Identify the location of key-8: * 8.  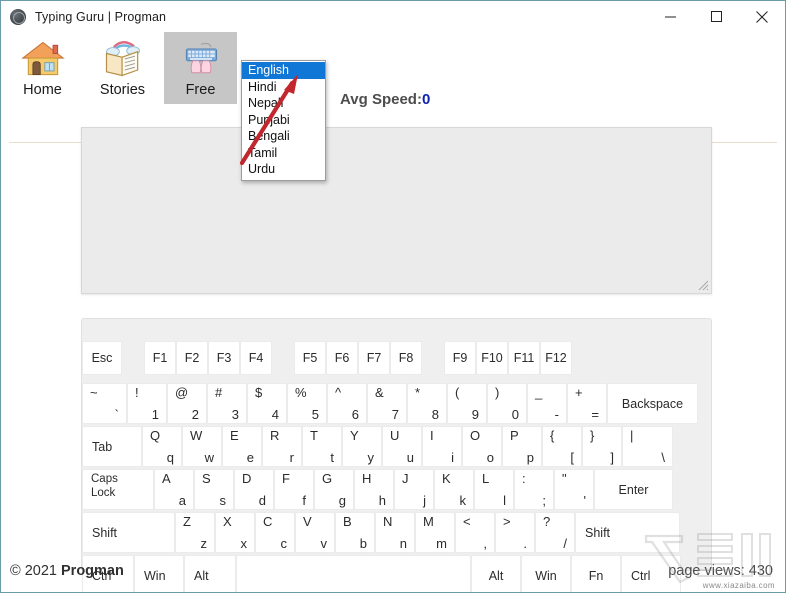
(427, 403).